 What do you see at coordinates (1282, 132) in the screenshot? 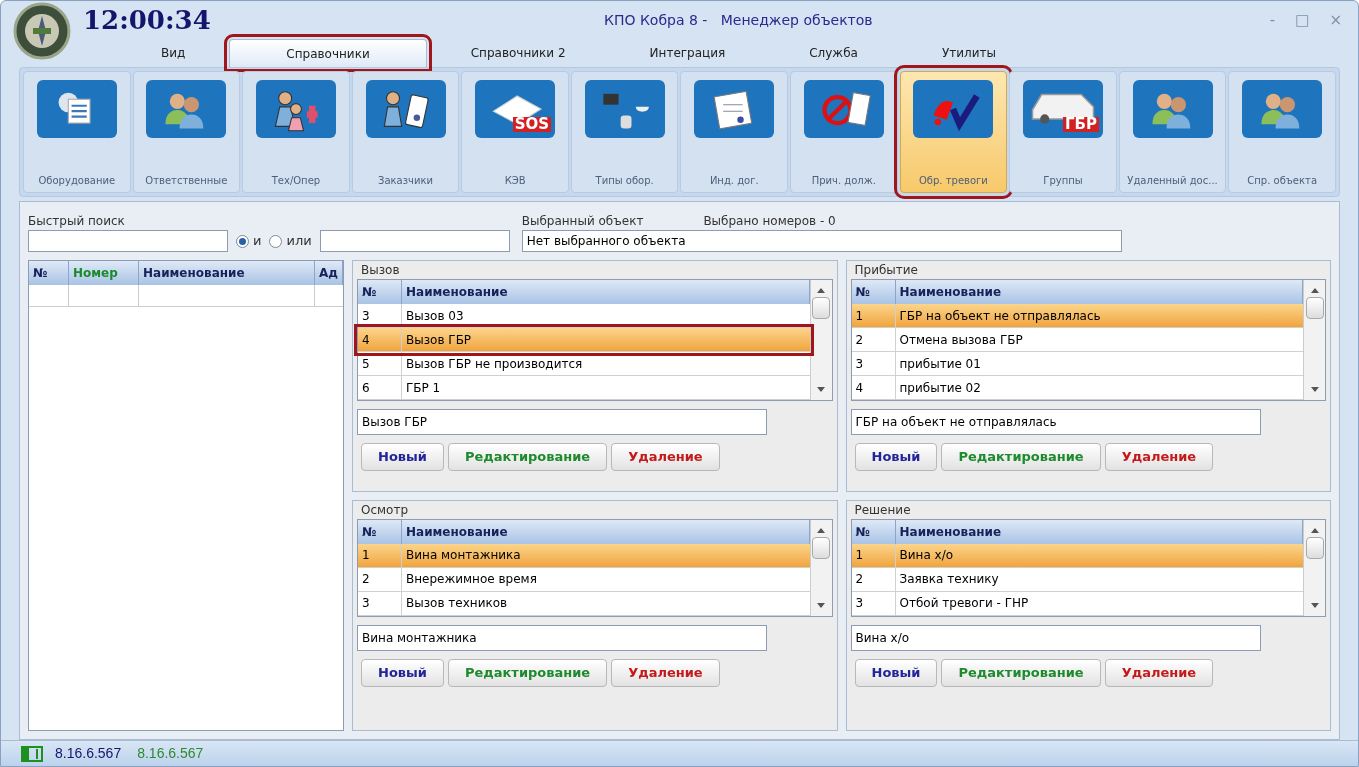
I see `ribbon-button: Спр. объекта` at bounding box center [1282, 132].